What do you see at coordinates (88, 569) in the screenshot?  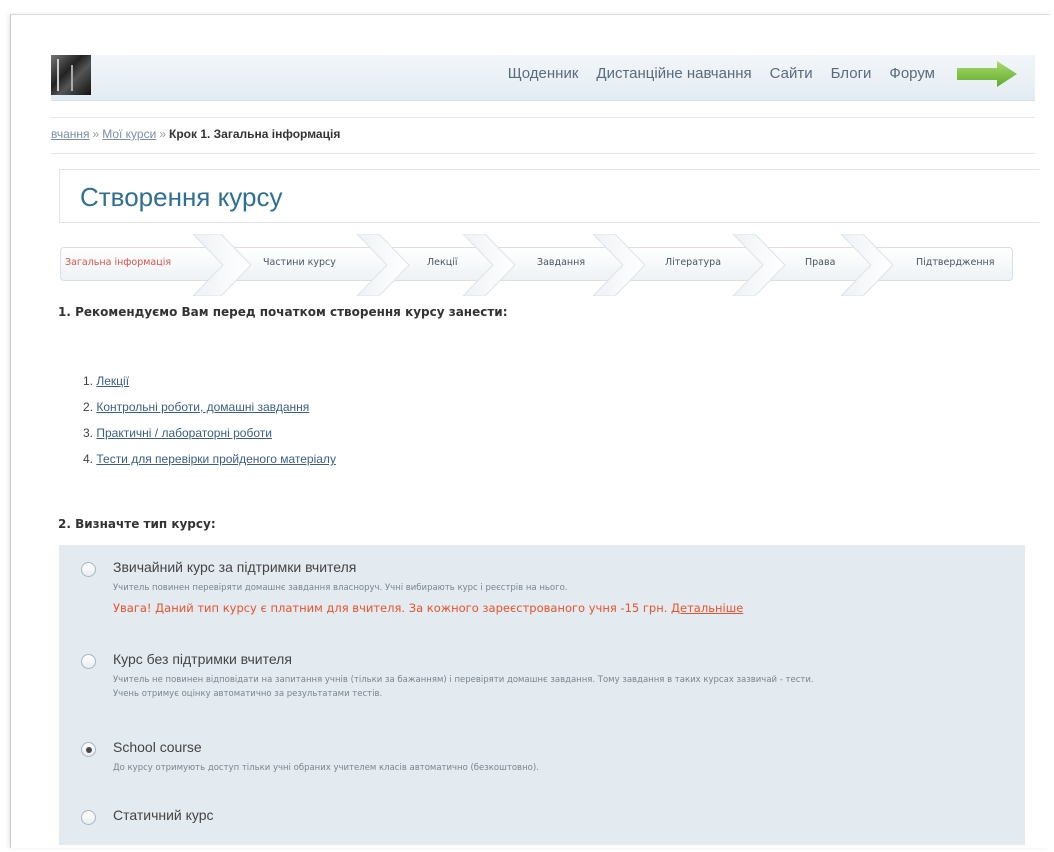 I see `radio-teacher-supported` at bounding box center [88, 569].